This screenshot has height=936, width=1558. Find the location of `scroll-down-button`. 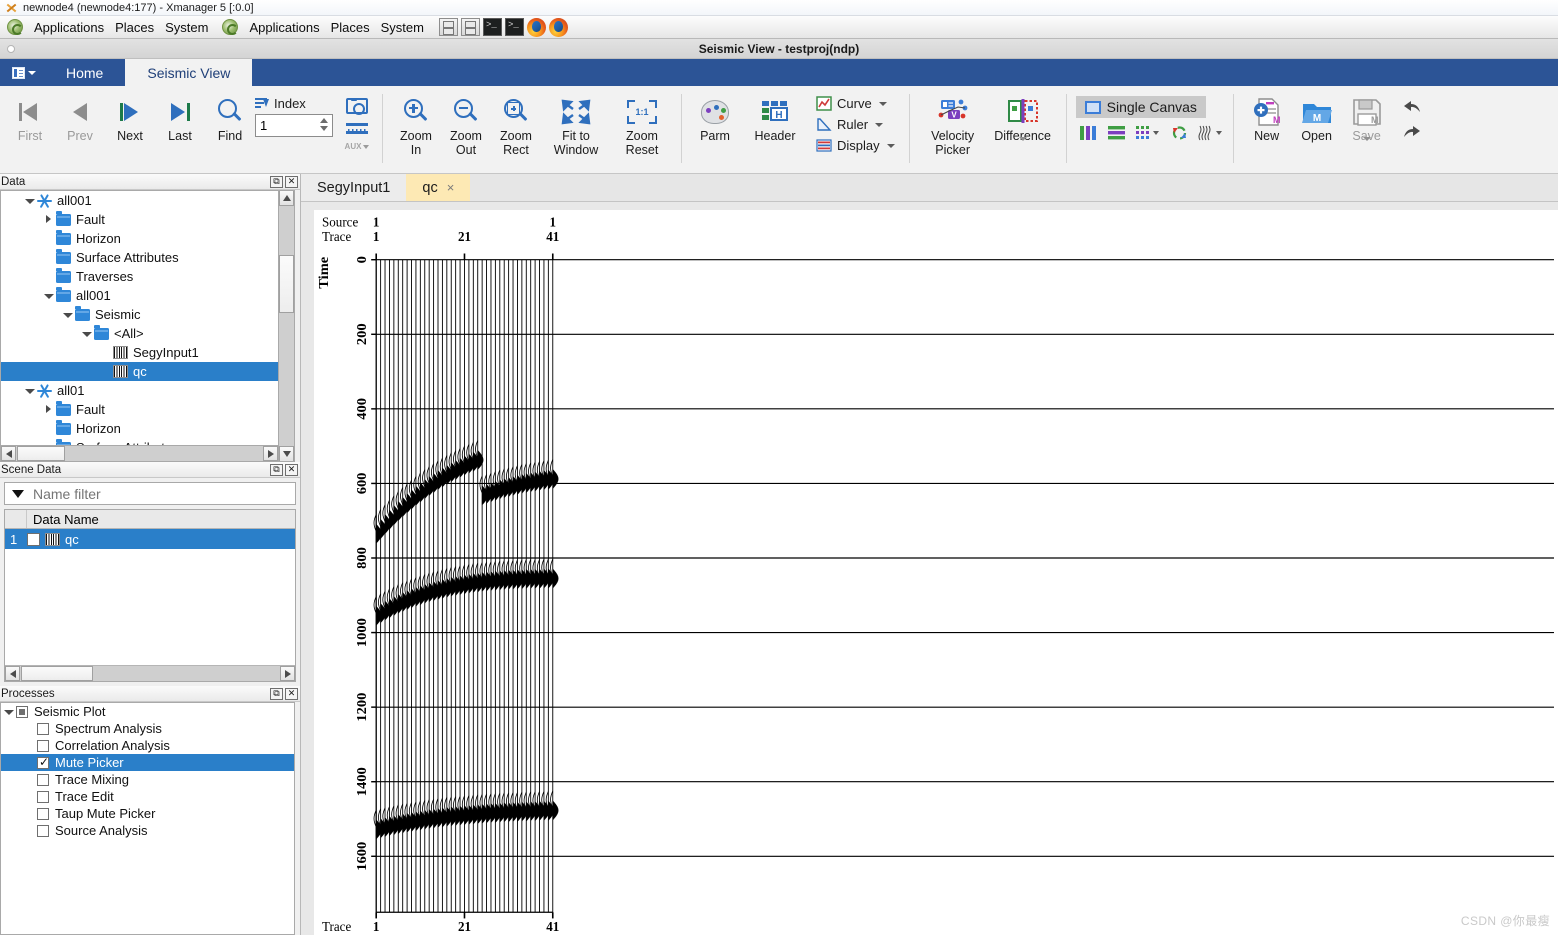

scroll-down-button is located at coordinates (286, 453).